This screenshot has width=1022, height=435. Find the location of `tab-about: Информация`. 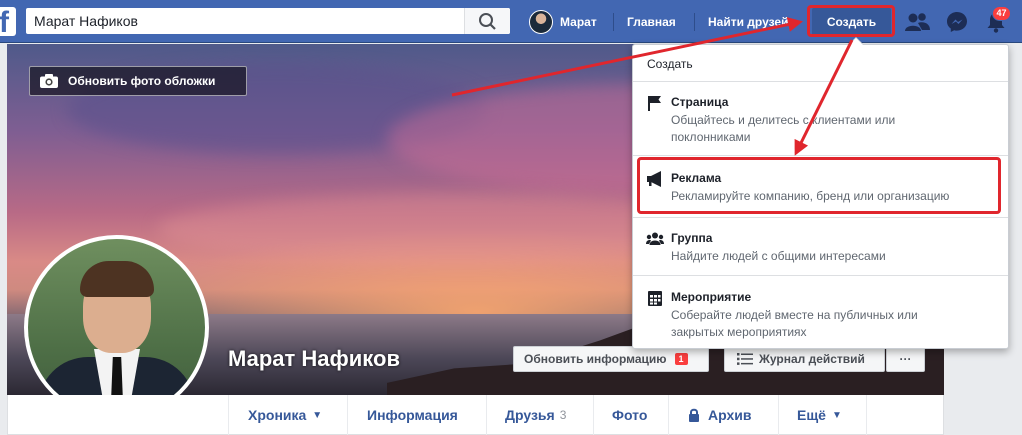

tab-about: Информация is located at coordinates (412, 415).